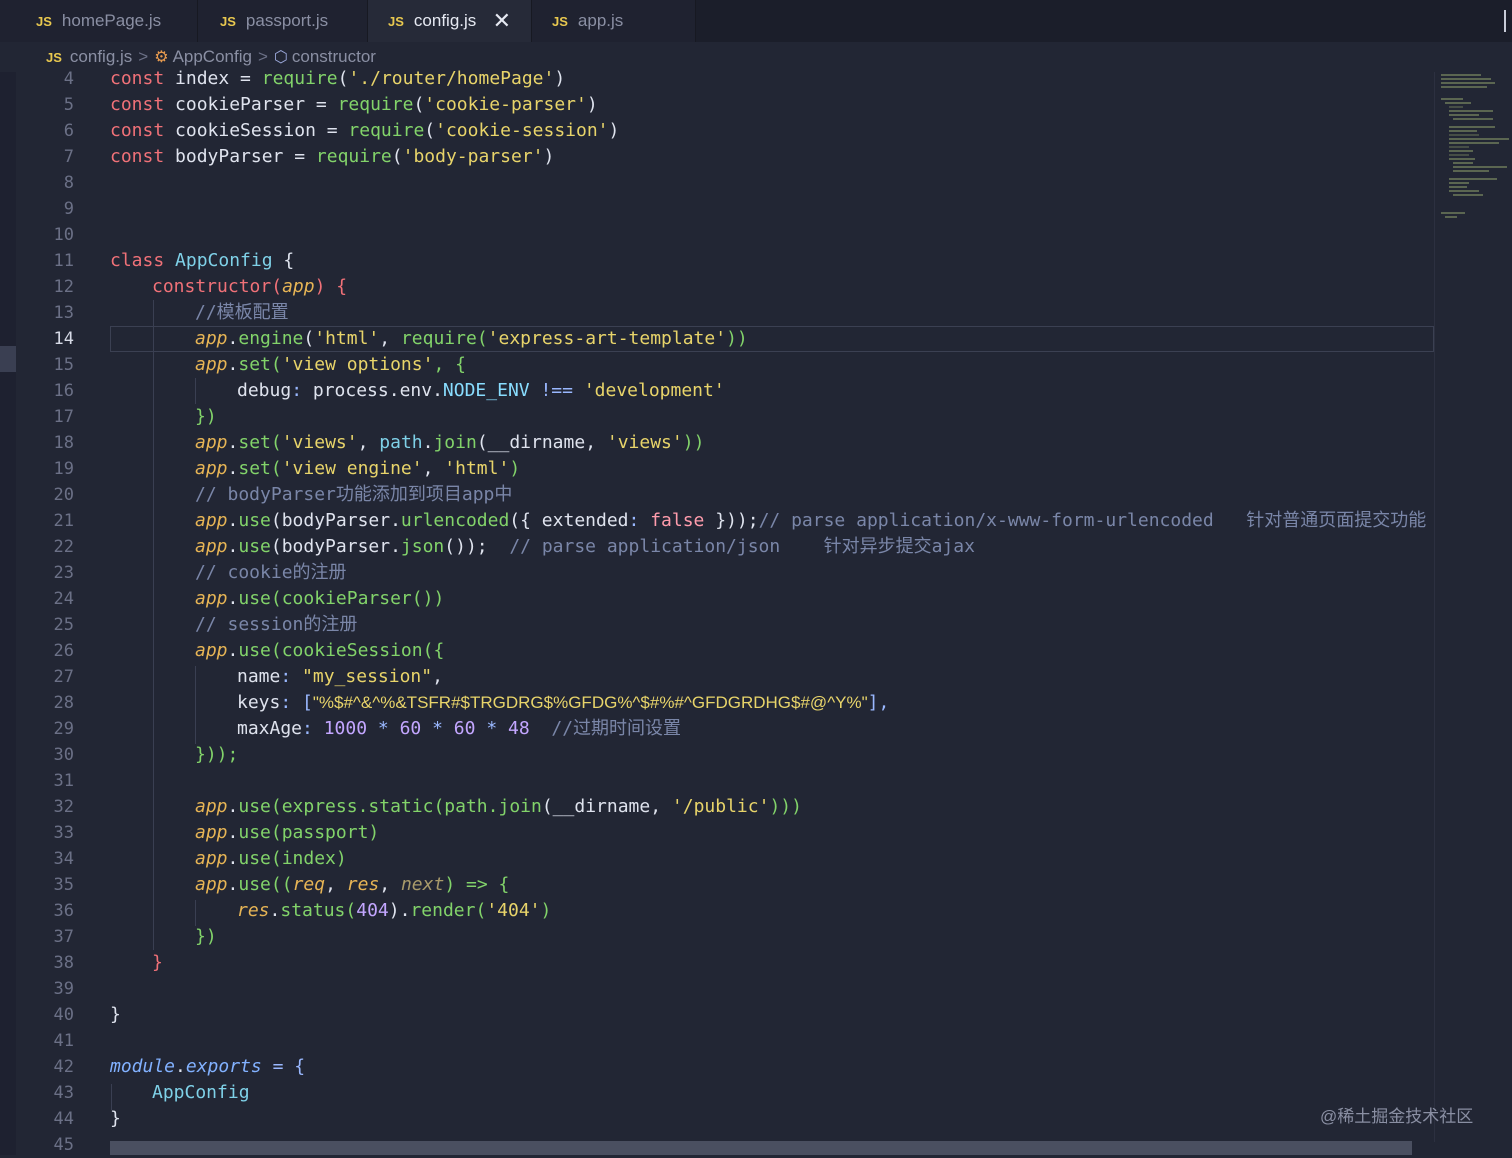 This screenshot has width=1512, height=1158. Describe the element at coordinates (1397, 1116) in the screenshot. I see `watermark: @稀土掘金技术社区` at that location.